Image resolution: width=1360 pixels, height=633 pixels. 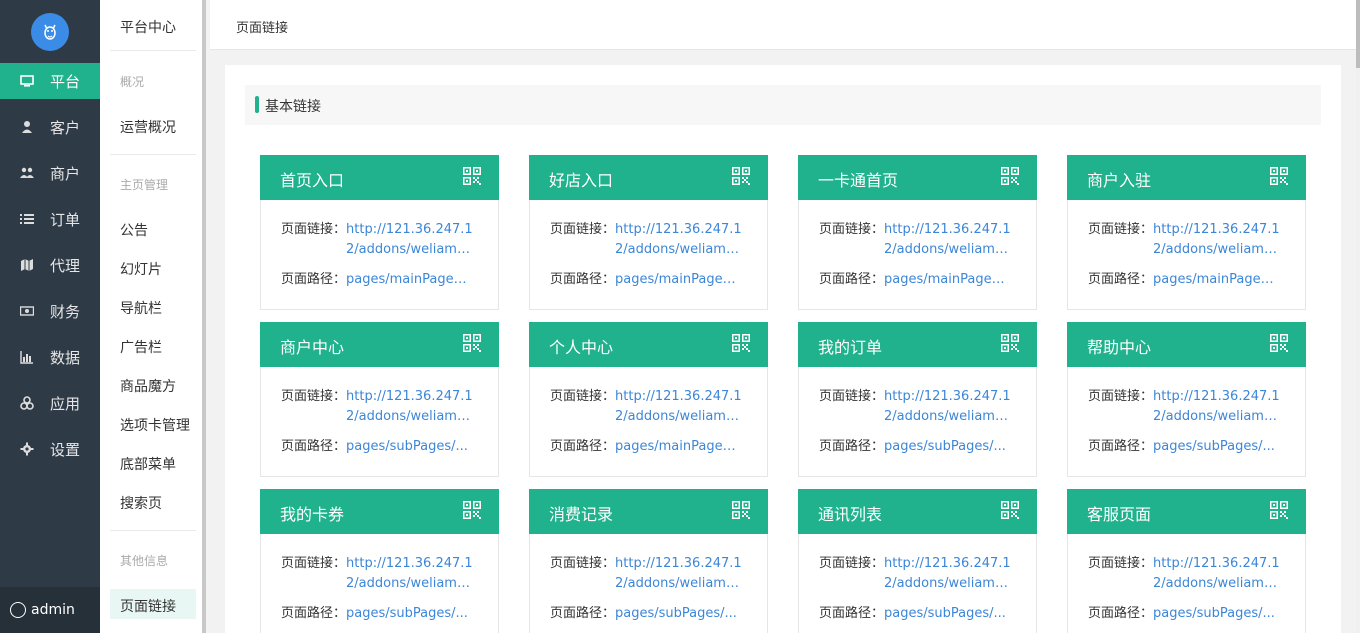 What do you see at coordinates (148, 386) in the screenshot?
I see `subnav-item-goods-cube: 商品魔方` at bounding box center [148, 386].